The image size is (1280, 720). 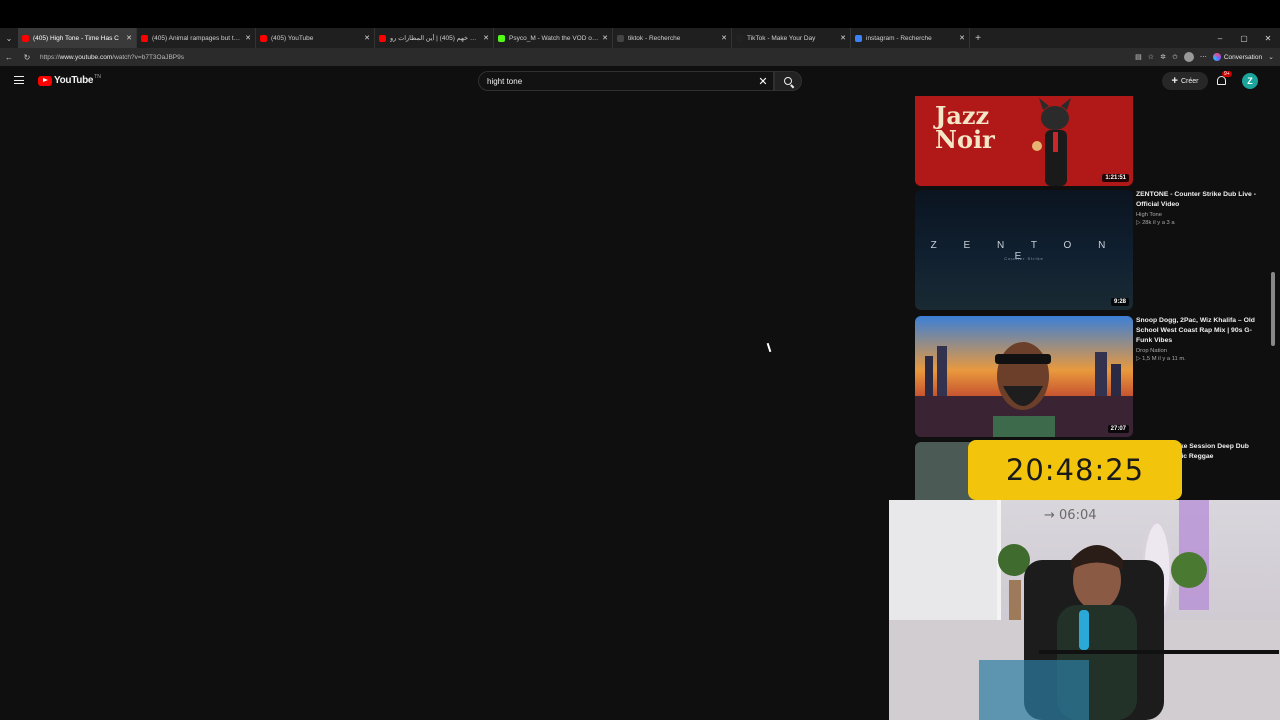 What do you see at coordinates (1271, 57) in the screenshot?
I see `dropdown-icon: ⌄` at bounding box center [1271, 57].